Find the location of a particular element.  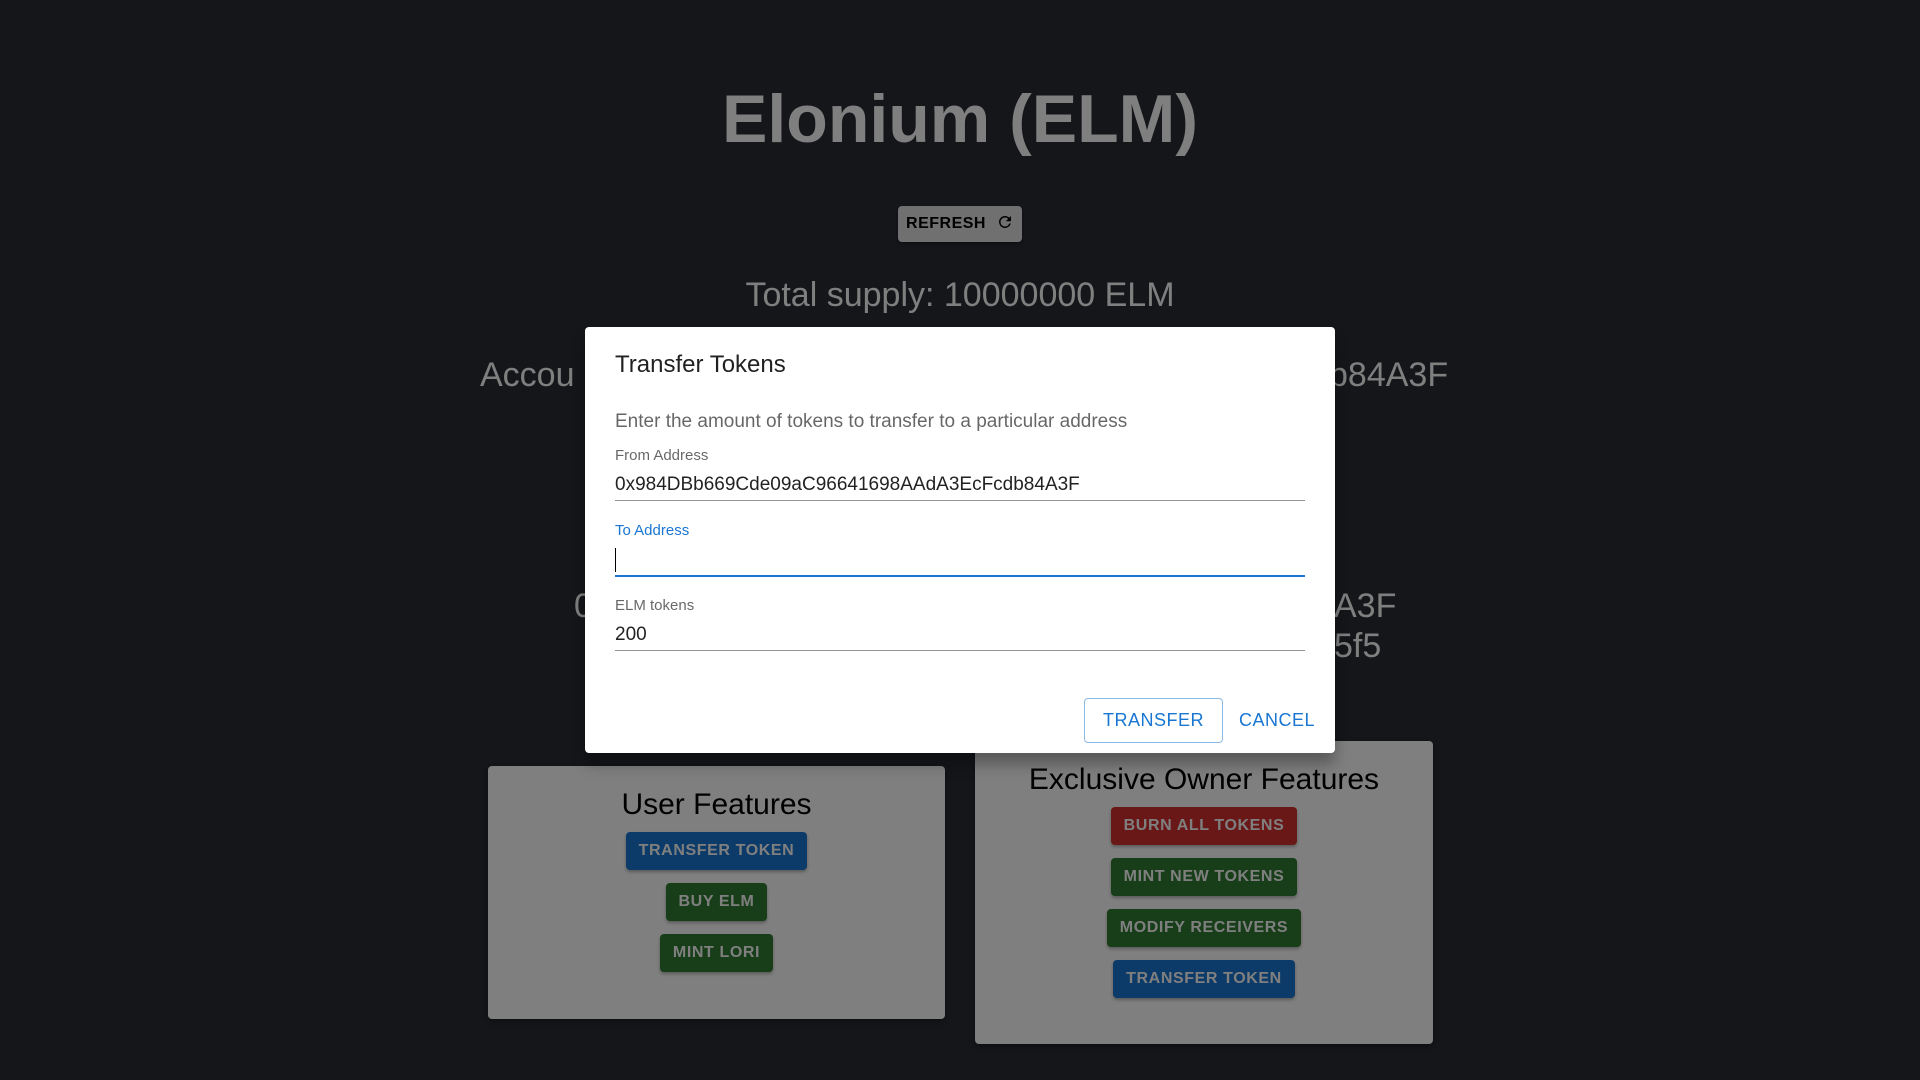

elm-tokens-field: ELM tokens 200 is located at coordinates (960, 624).